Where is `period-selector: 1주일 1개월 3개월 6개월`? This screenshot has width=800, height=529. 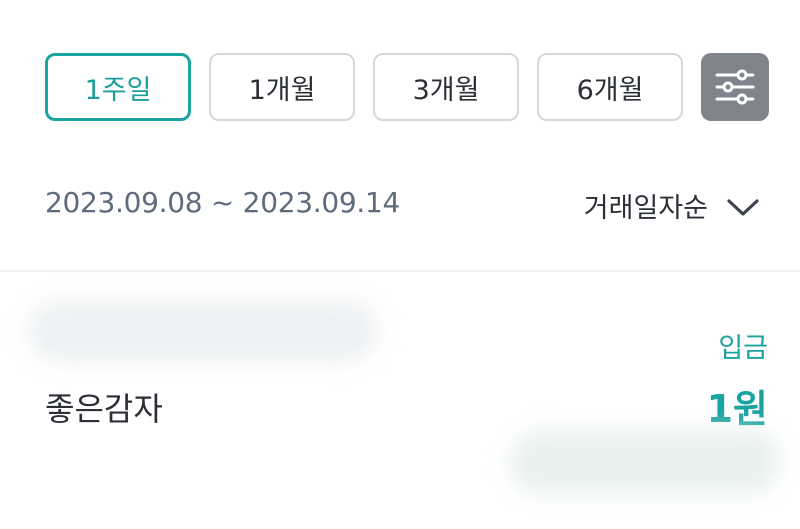
period-selector: 1주일 1개월 3개월 6개월 is located at coordinates (407, 87).